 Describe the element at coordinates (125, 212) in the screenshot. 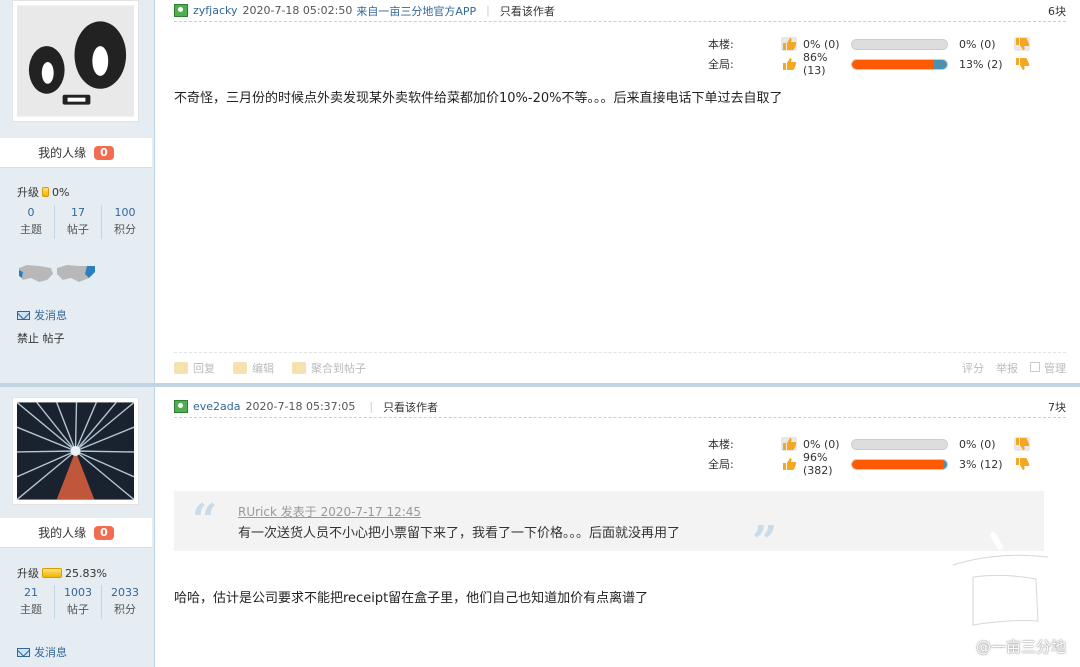

I see `stat-points-num: 100` at that location.